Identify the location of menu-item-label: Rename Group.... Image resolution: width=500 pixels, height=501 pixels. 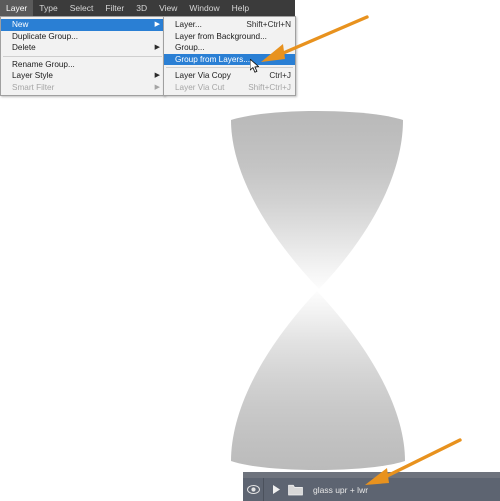
(43, 64).